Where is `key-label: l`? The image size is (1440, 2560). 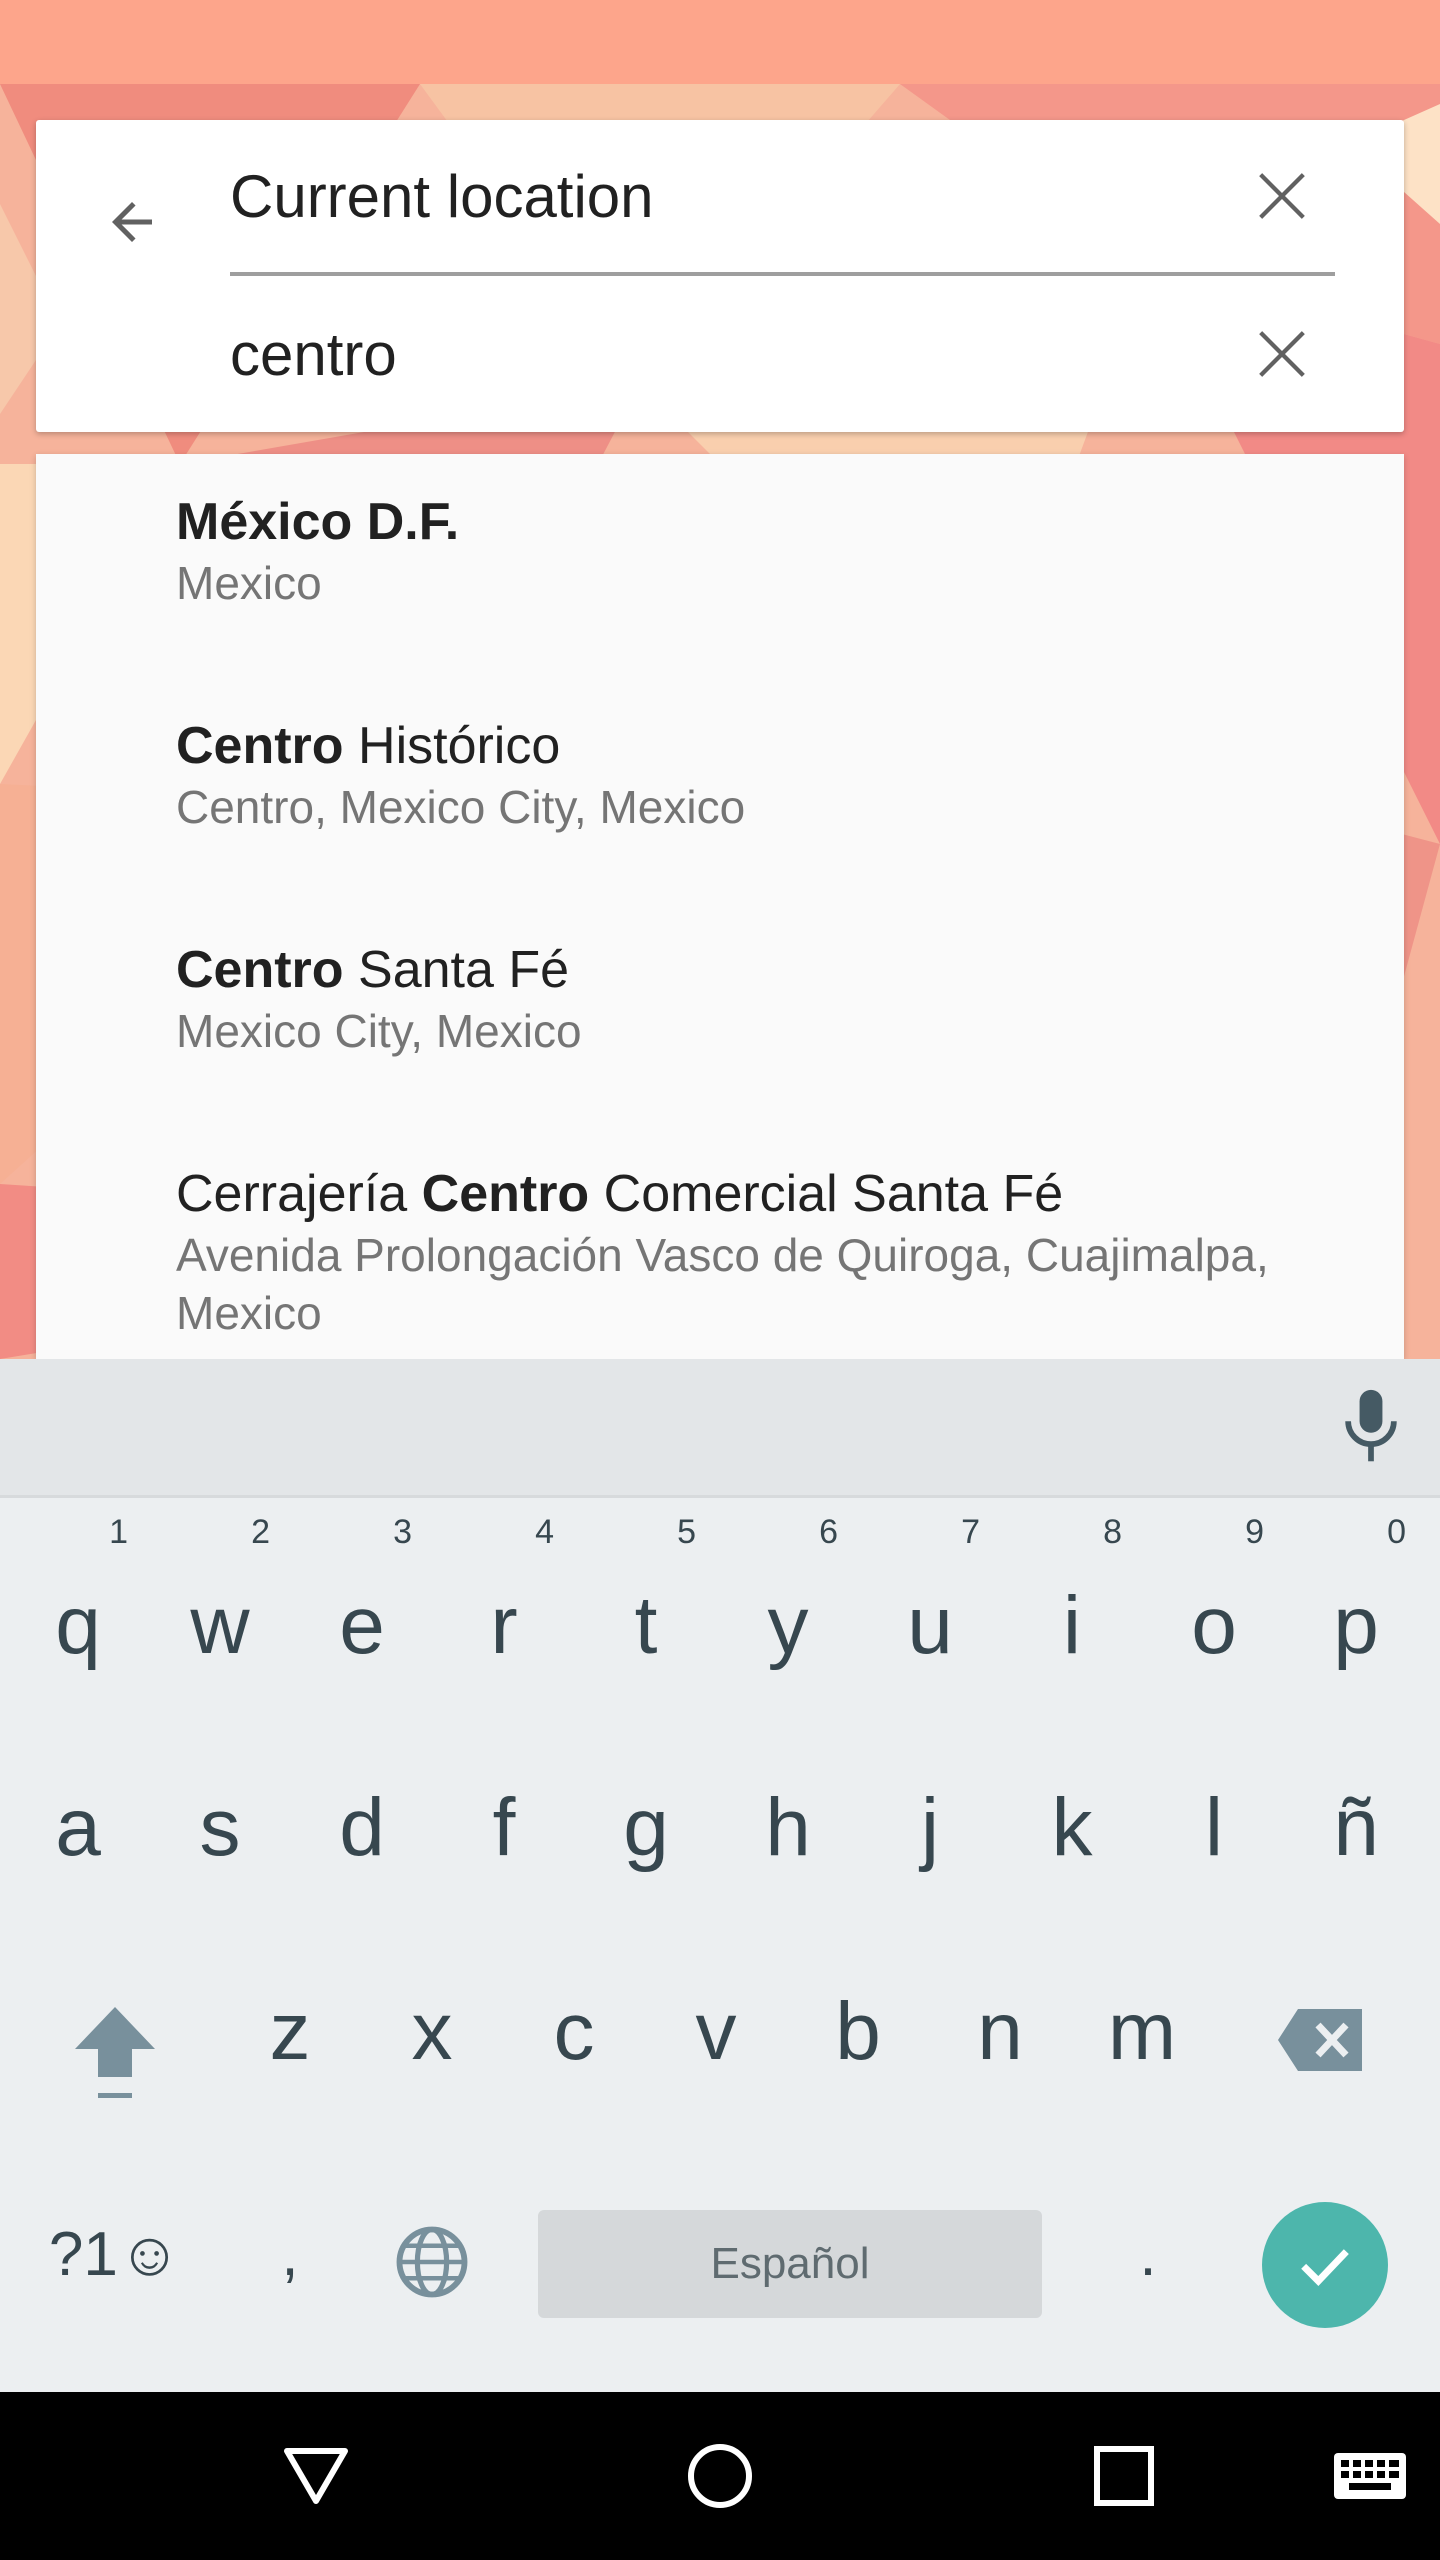
key-label: l is located at coordinates (1214, 1827).